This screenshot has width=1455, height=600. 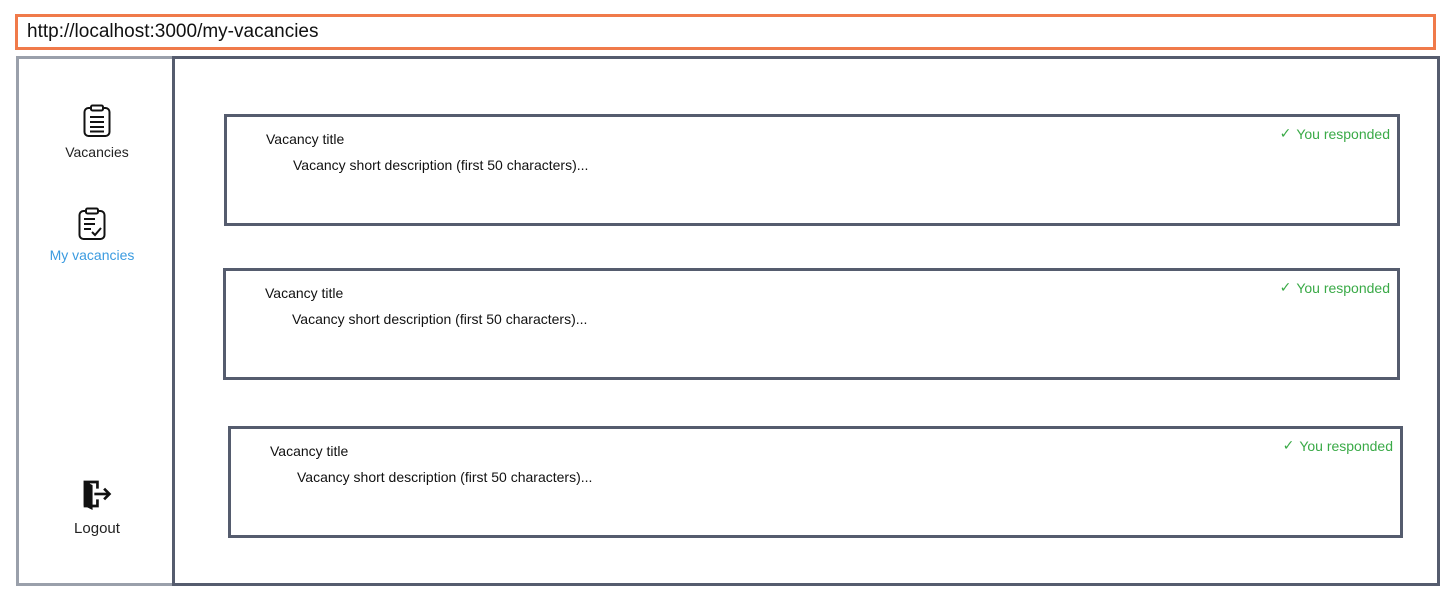 I want to click on clipboard-list-icon, so click(x=97, y=121).